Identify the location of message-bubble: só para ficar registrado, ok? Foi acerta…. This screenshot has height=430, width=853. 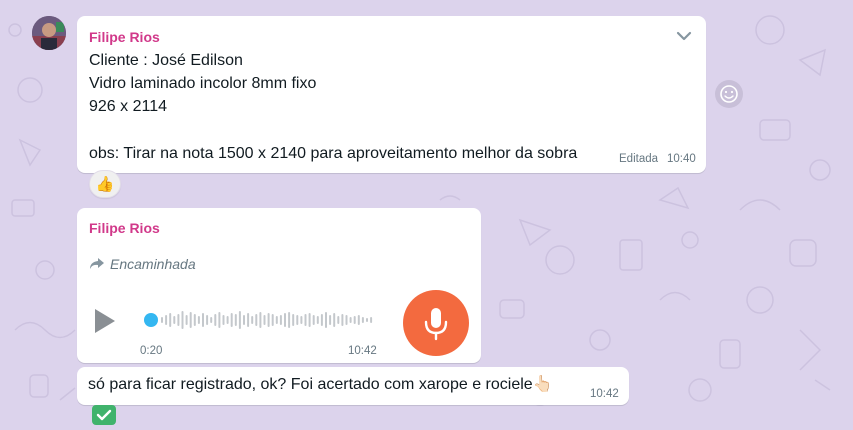
(353, 386).